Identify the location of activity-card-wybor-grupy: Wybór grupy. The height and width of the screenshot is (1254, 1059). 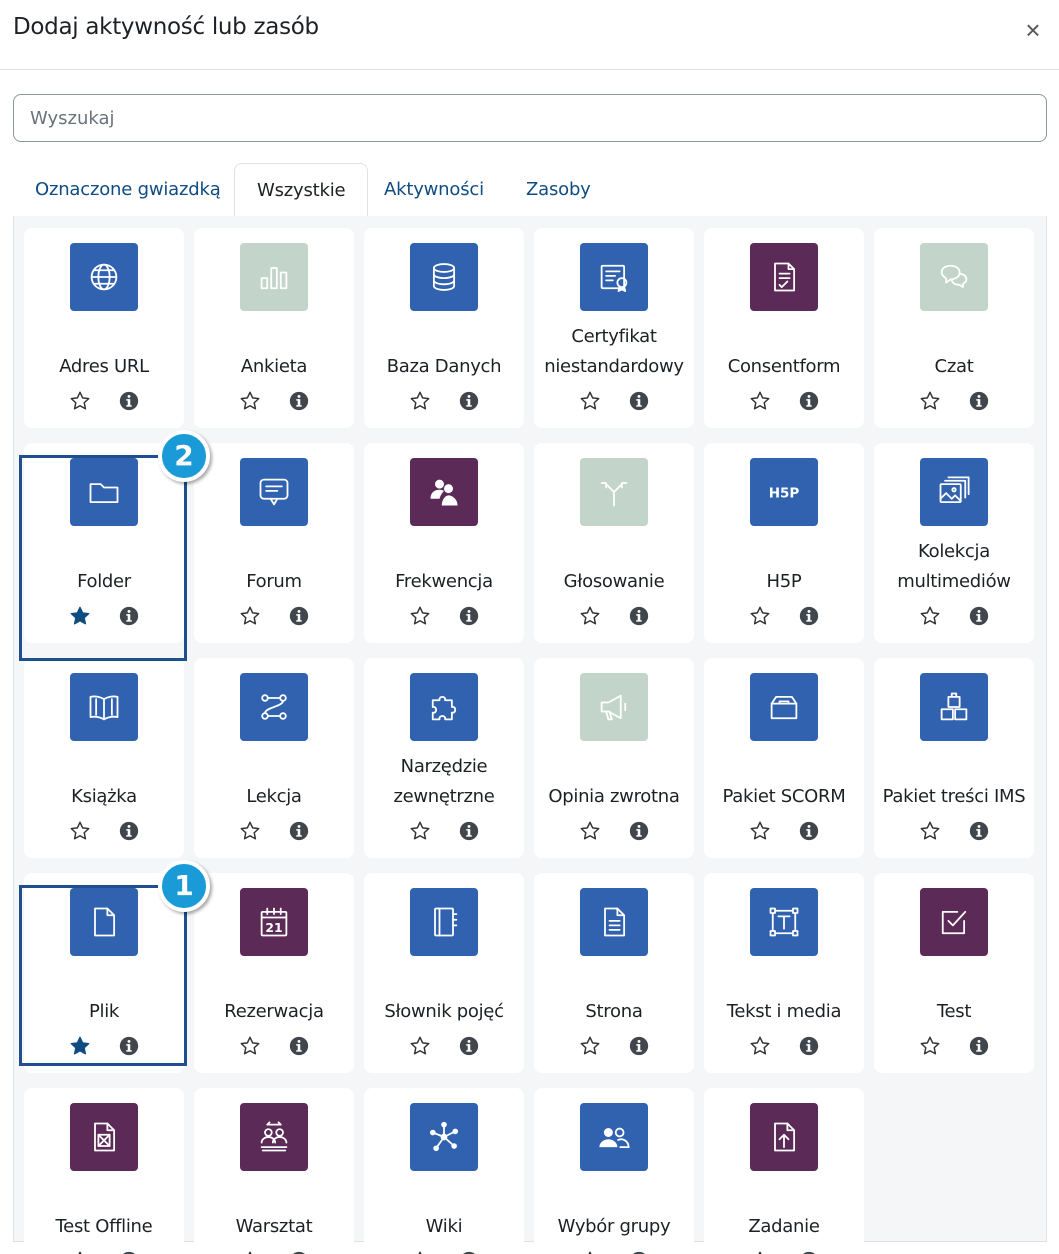
(614, 1171).